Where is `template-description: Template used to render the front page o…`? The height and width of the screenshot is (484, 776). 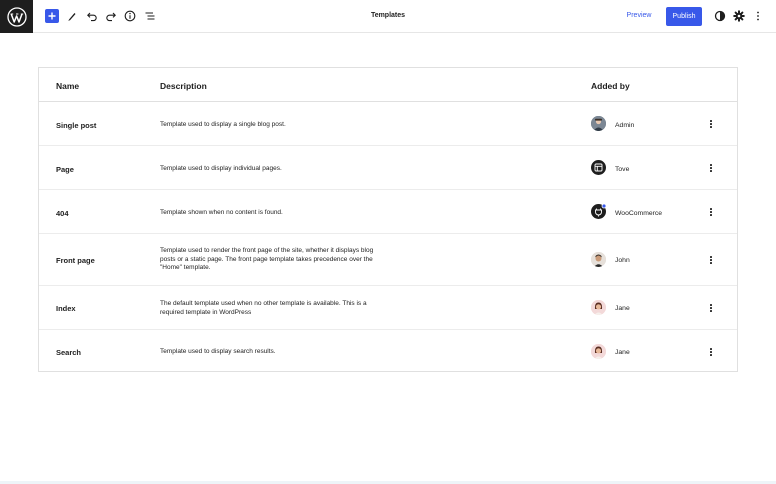
template-description: Template used to render the front page o… is located at coordinates (267, 259).